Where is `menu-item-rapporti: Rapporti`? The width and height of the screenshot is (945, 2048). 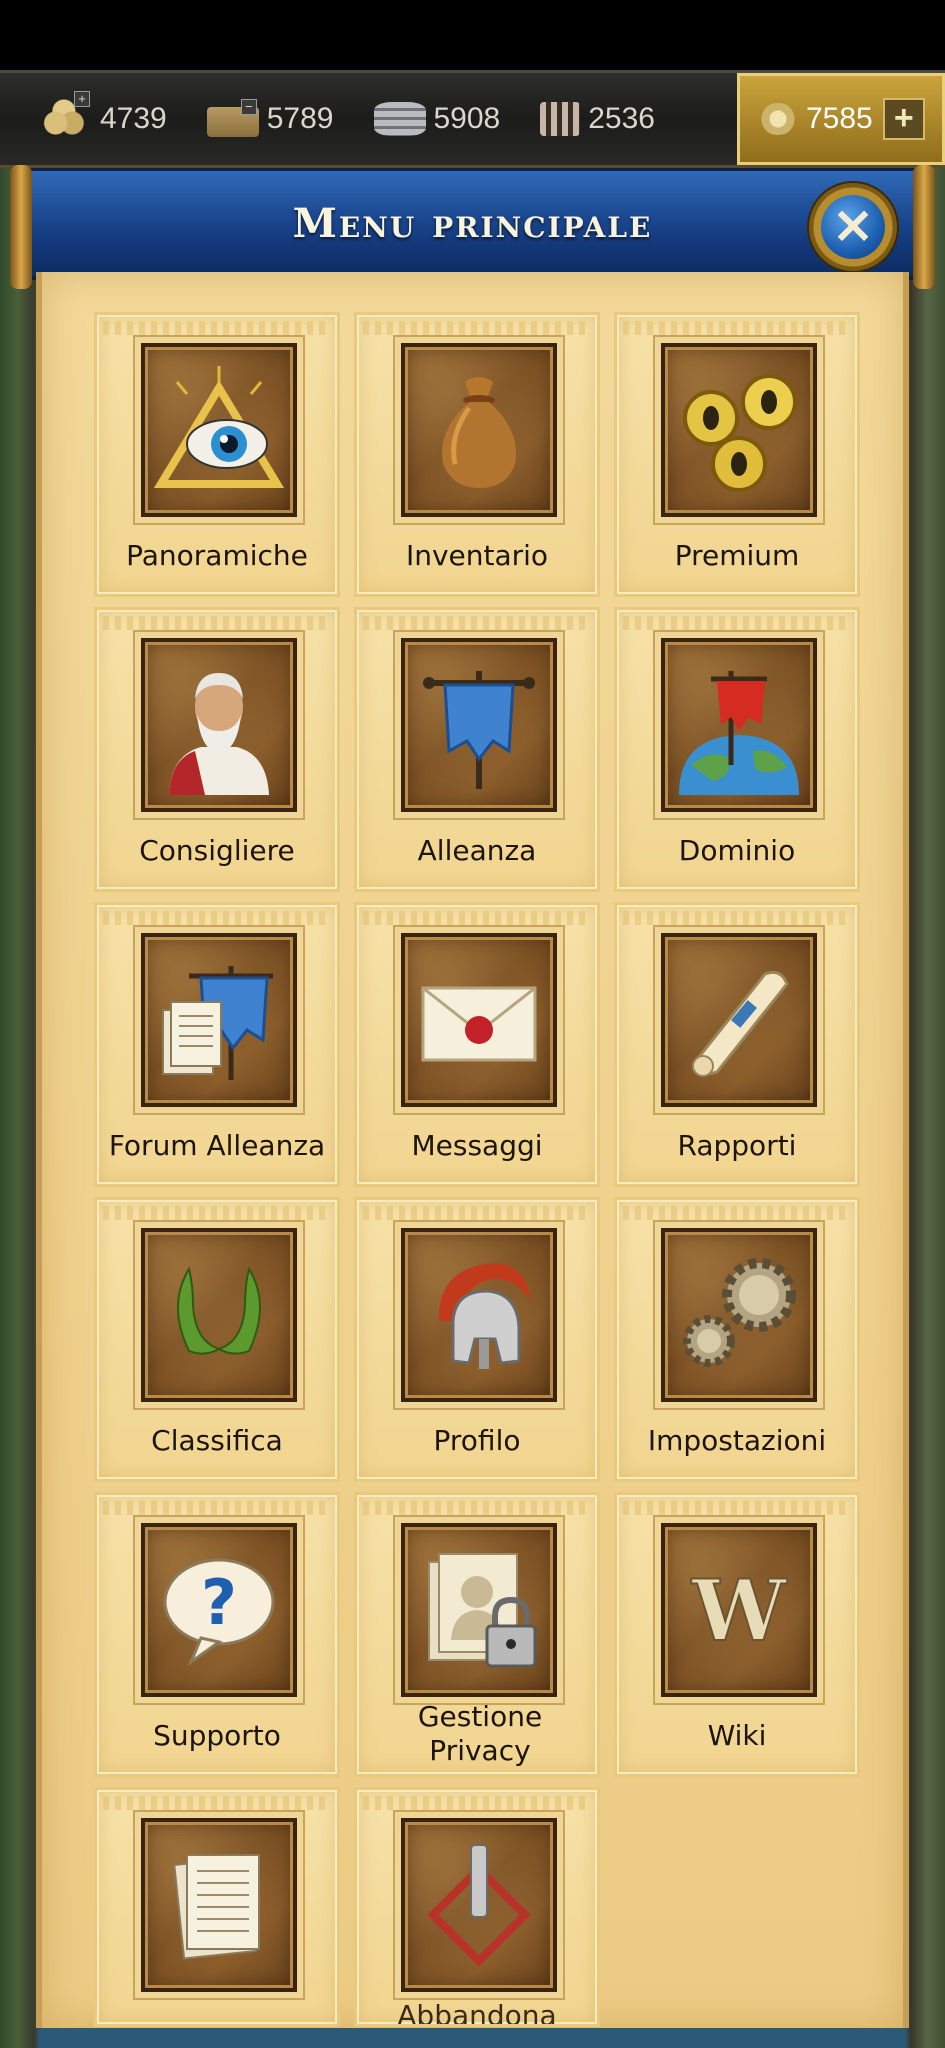
menu-item-rapporti: Rapporti is located at coordinates (737, 1044).